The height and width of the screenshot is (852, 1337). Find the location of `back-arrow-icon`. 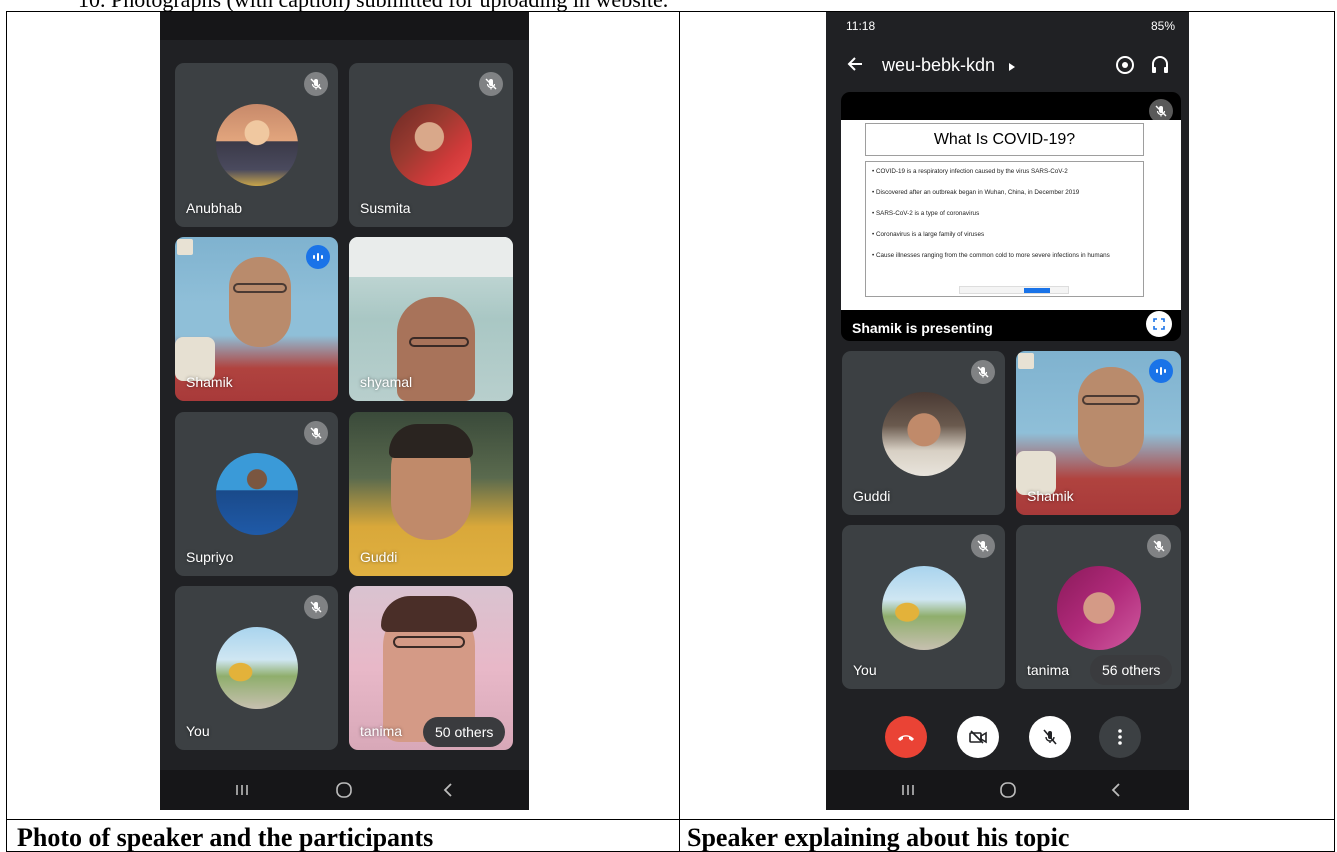

back-arrow-icon is located at coordinates (855, 66).